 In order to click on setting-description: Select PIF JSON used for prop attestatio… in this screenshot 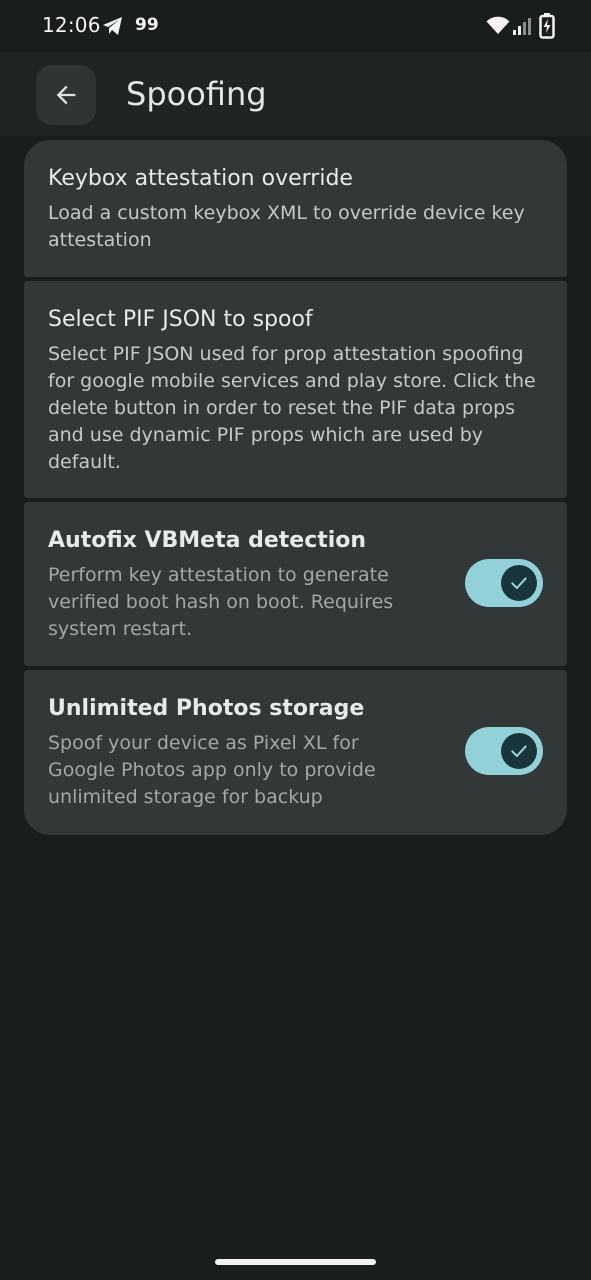, I will do `click(292, 408)`.